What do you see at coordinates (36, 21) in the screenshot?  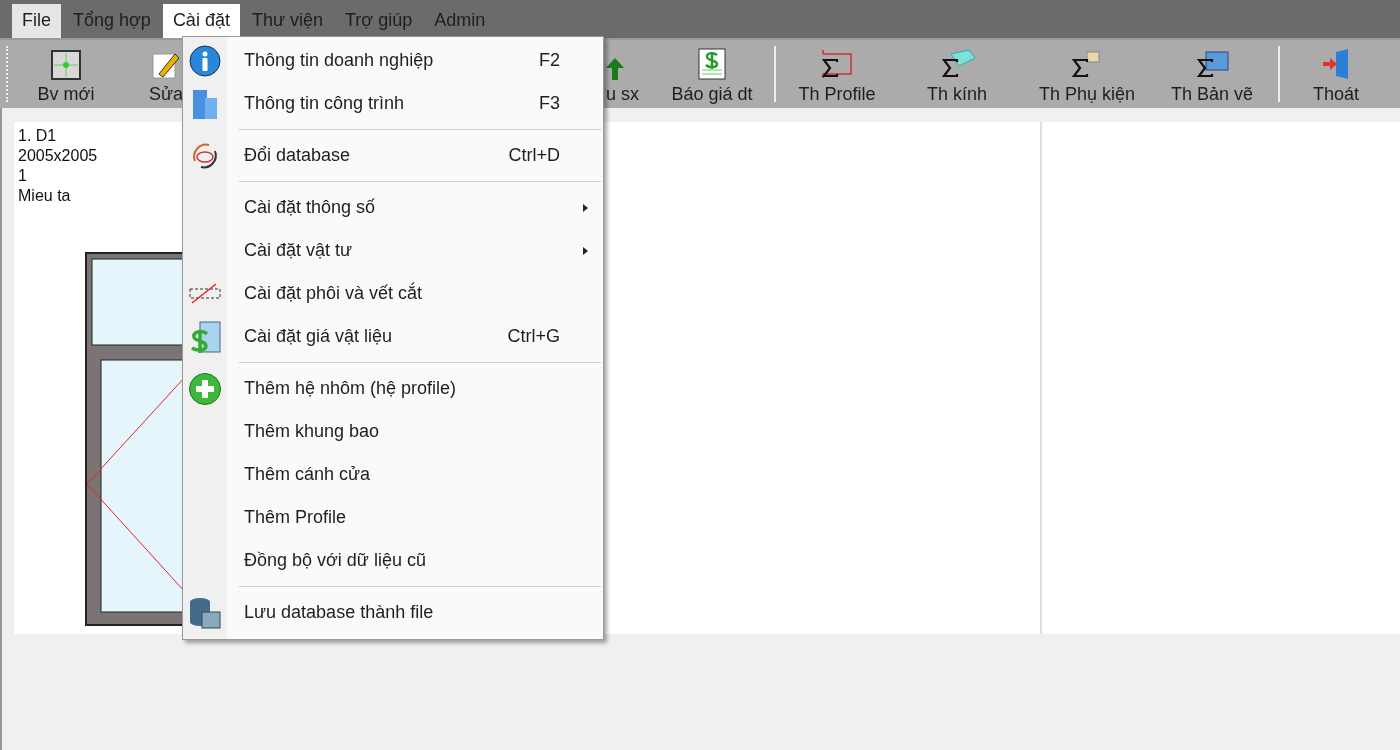 I see `menu-item: File` at bounding box center [36, 21].